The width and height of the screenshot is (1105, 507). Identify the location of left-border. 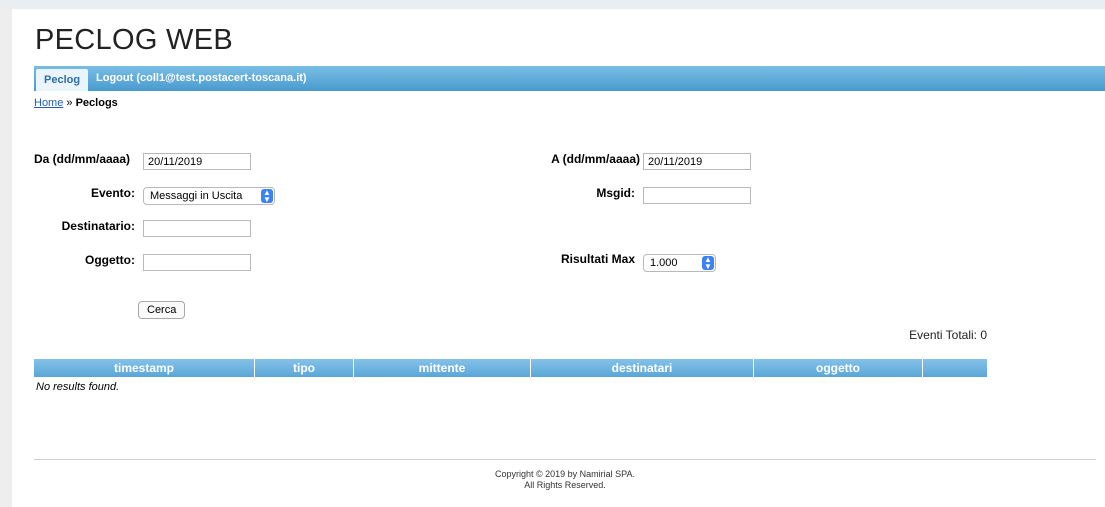
(6, 258).